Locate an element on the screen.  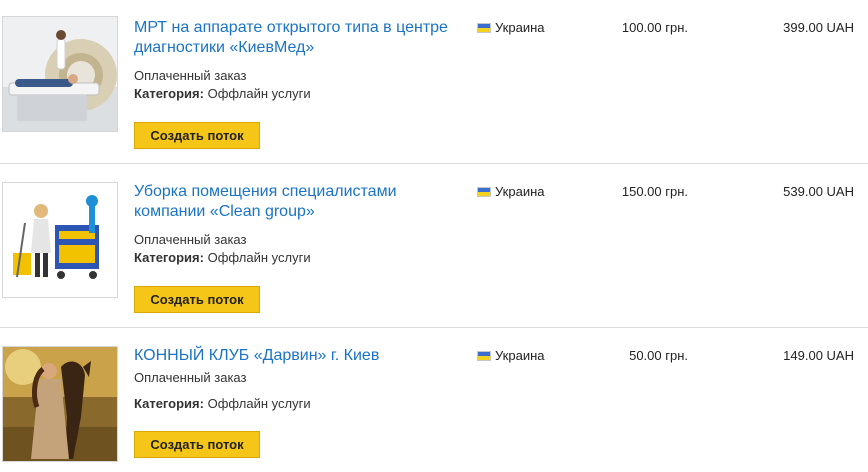
order-total: 539.00 UAH is located at coordinates (818, 191).